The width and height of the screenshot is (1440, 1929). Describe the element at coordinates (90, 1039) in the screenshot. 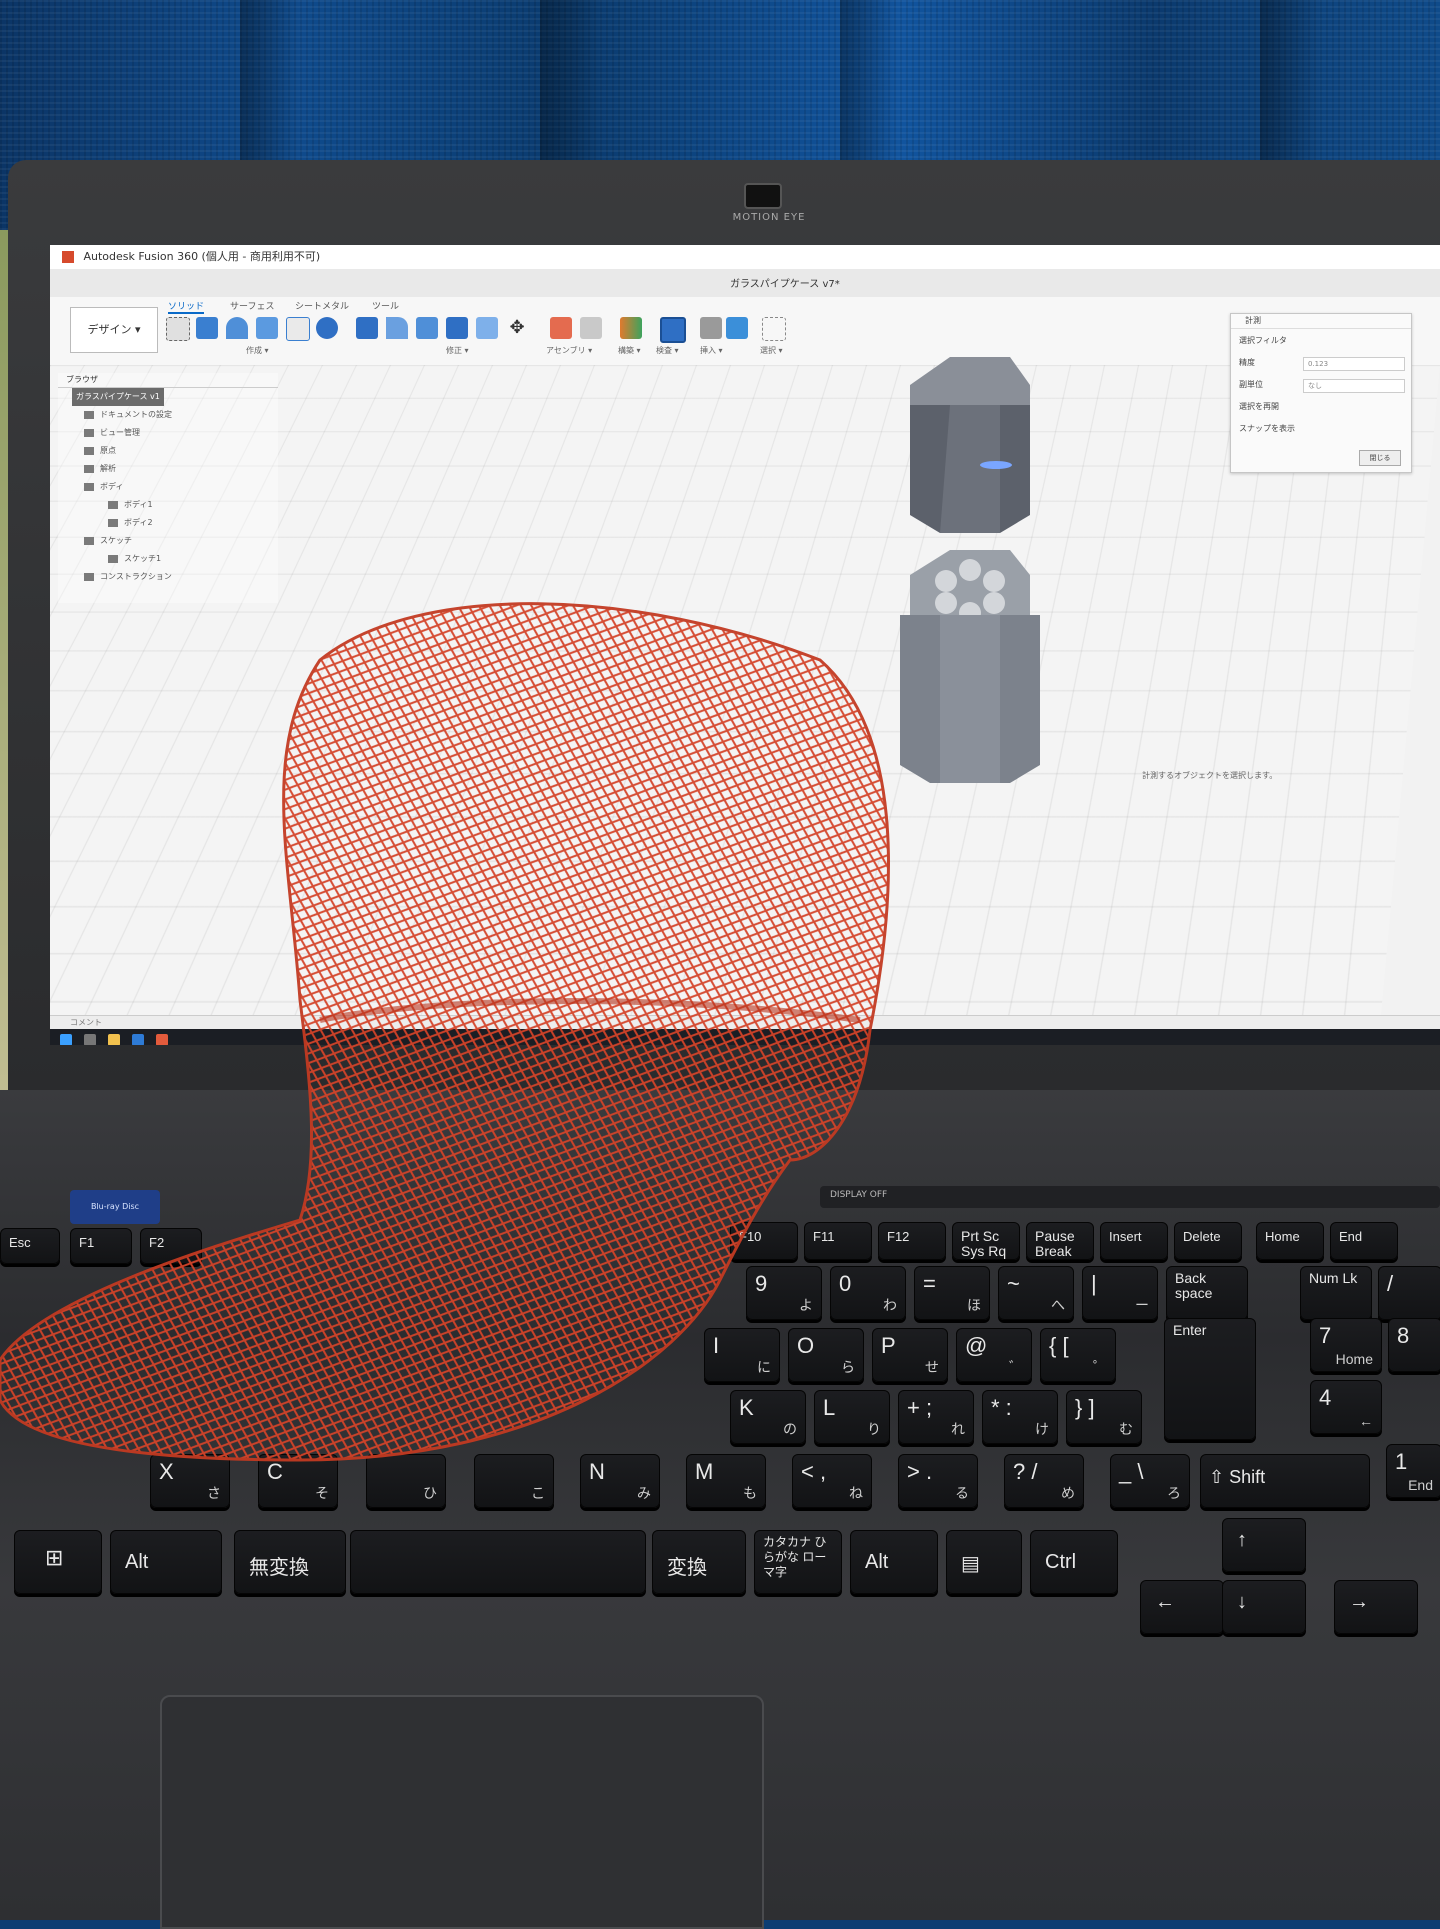

I see `search-icon` at that location.